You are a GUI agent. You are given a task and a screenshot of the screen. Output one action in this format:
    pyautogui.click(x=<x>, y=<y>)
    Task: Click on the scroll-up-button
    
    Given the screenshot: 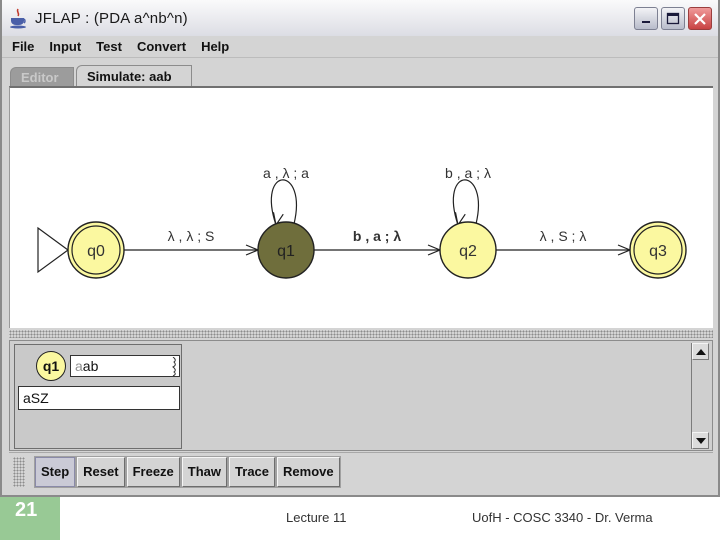 What is the action you would take?
    pyautogui.click(x=700, y=351)
    